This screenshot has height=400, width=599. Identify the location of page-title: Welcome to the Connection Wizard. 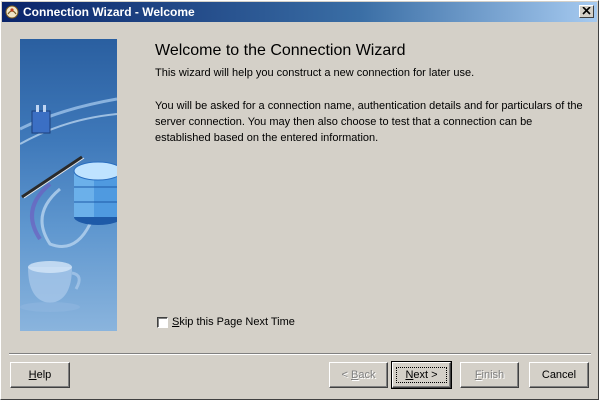
(280, 50).